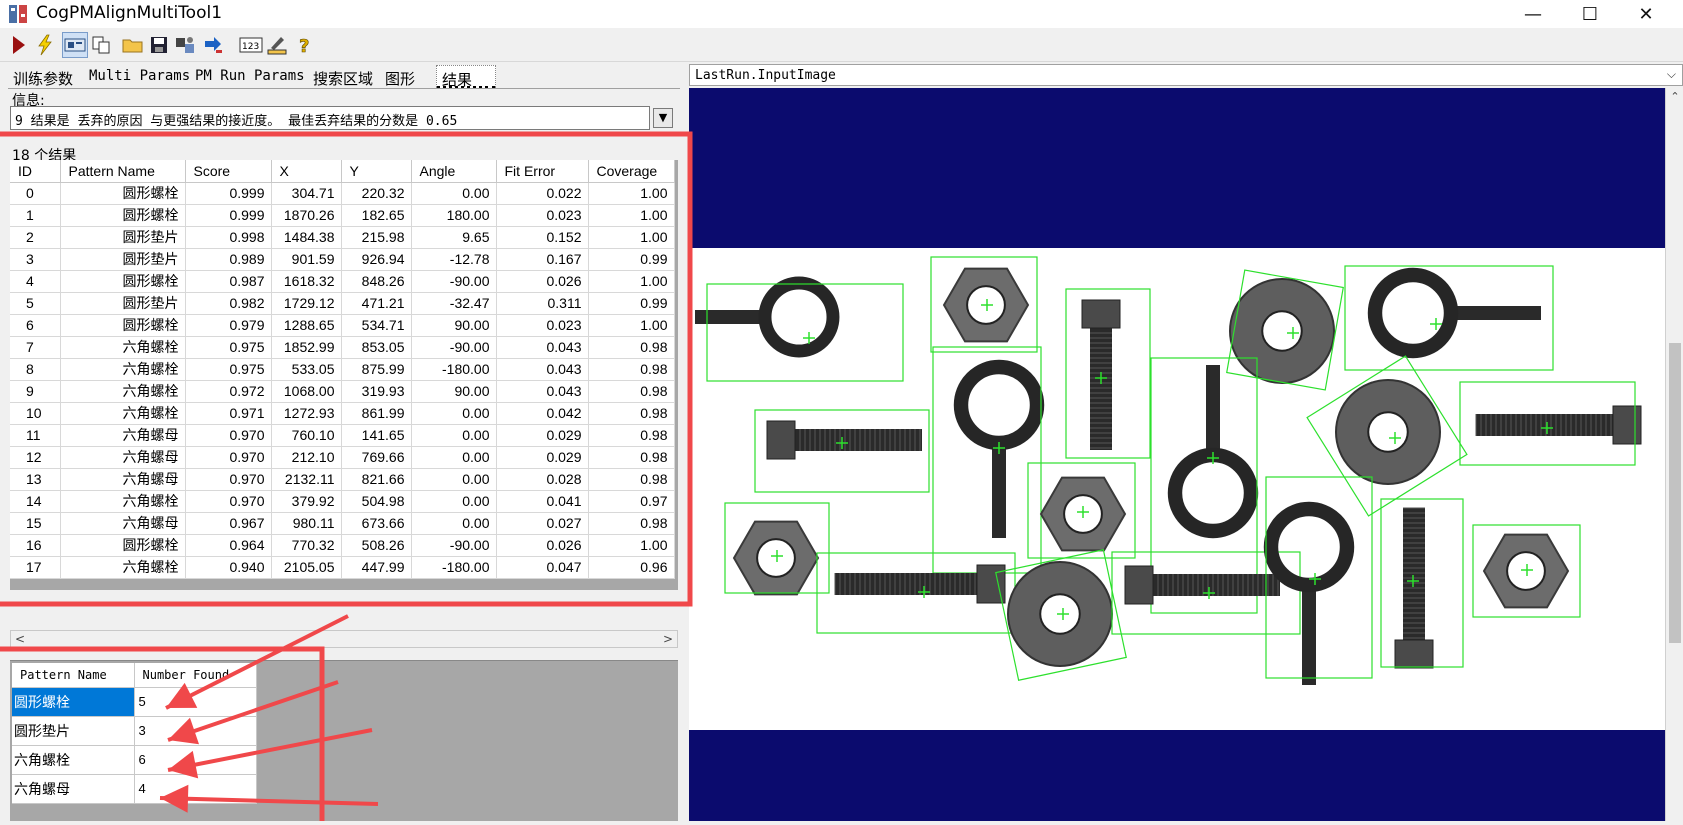 This screenshot has height=825, width=1683. What do you see at coordinates (162, 733) in the screenshot?
I see `annotation-summary-box` at bounding box center [162, 733].